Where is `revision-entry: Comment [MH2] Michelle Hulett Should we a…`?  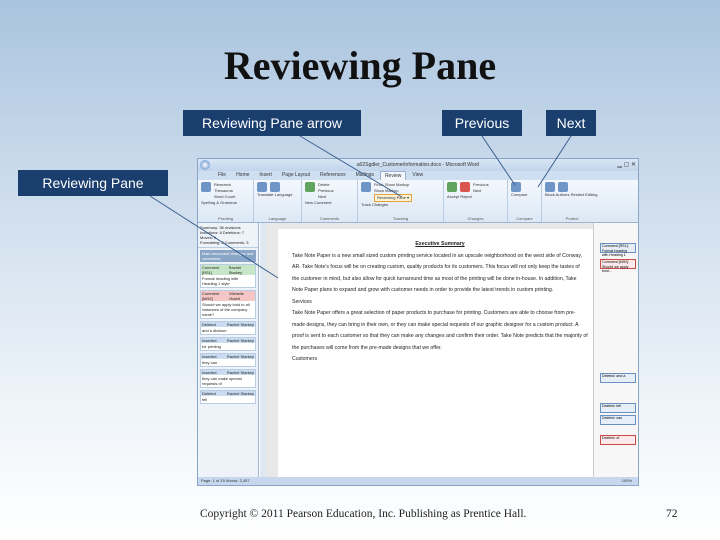
revision-entry: Comment [MH2] Michelle Hulett Should we a… is located at coordinates (228, 304).